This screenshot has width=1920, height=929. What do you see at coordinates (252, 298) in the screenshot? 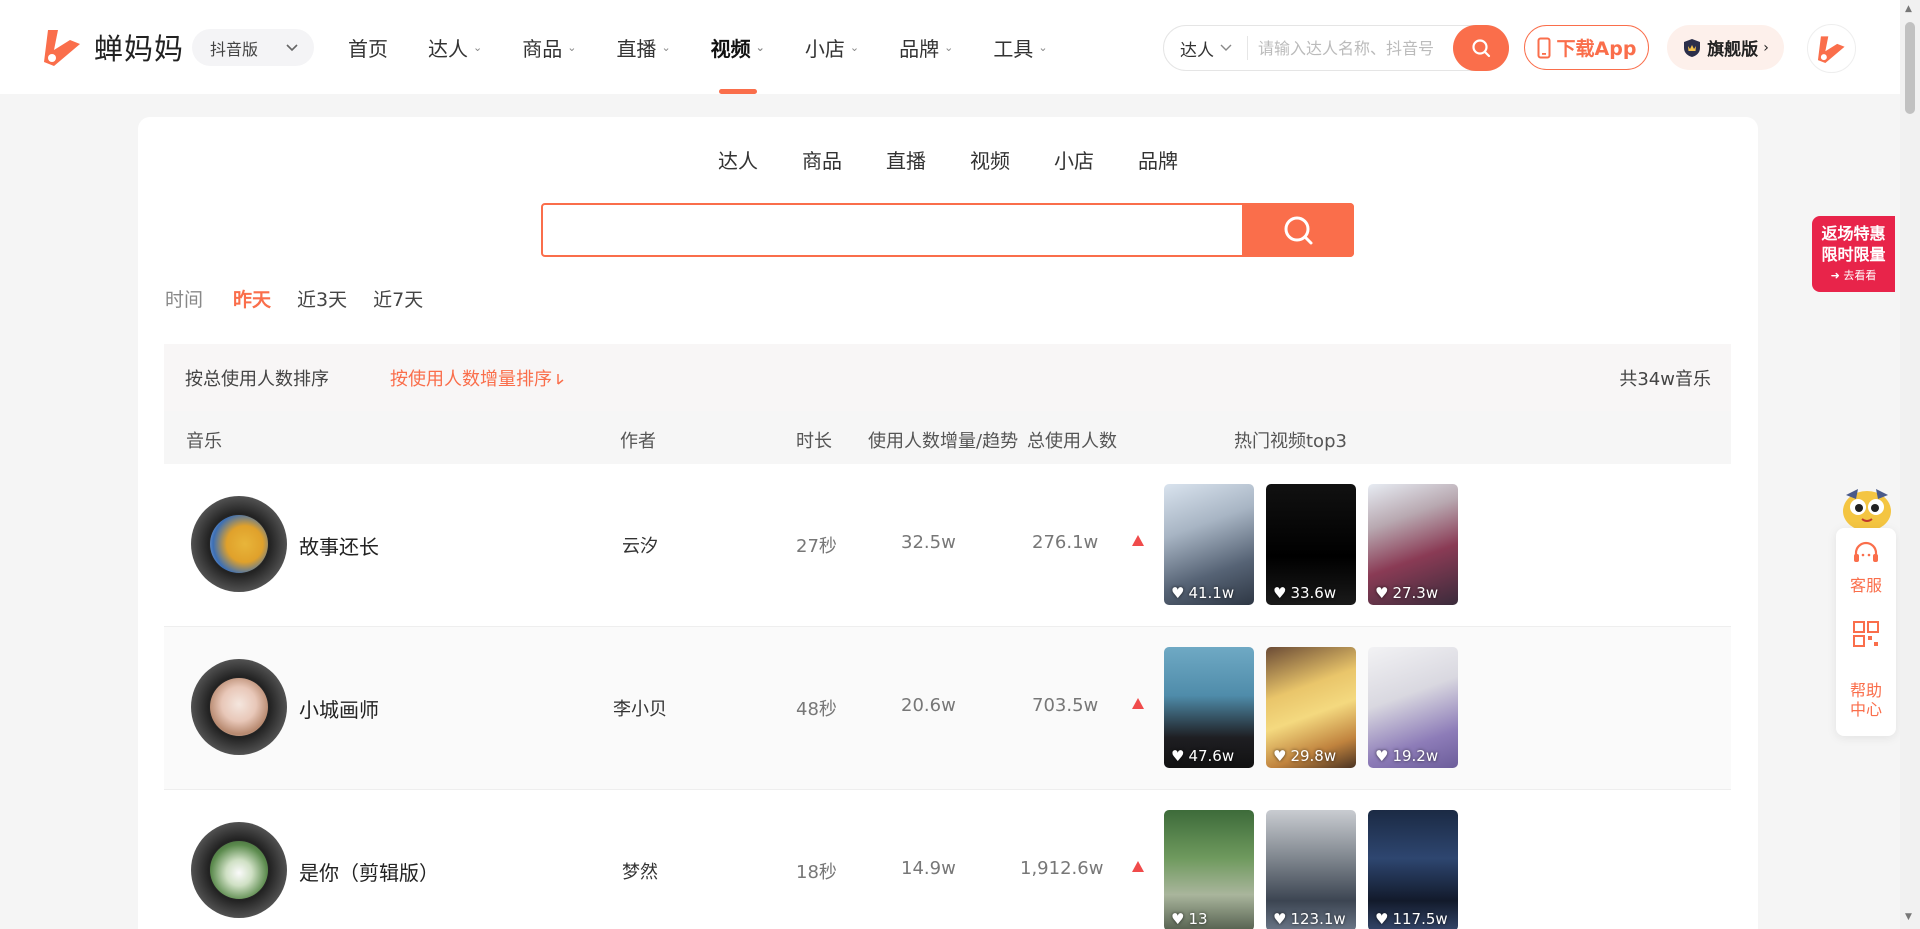
I see `time-option-yesterday: 昨天` at bounding box center [252, 298].